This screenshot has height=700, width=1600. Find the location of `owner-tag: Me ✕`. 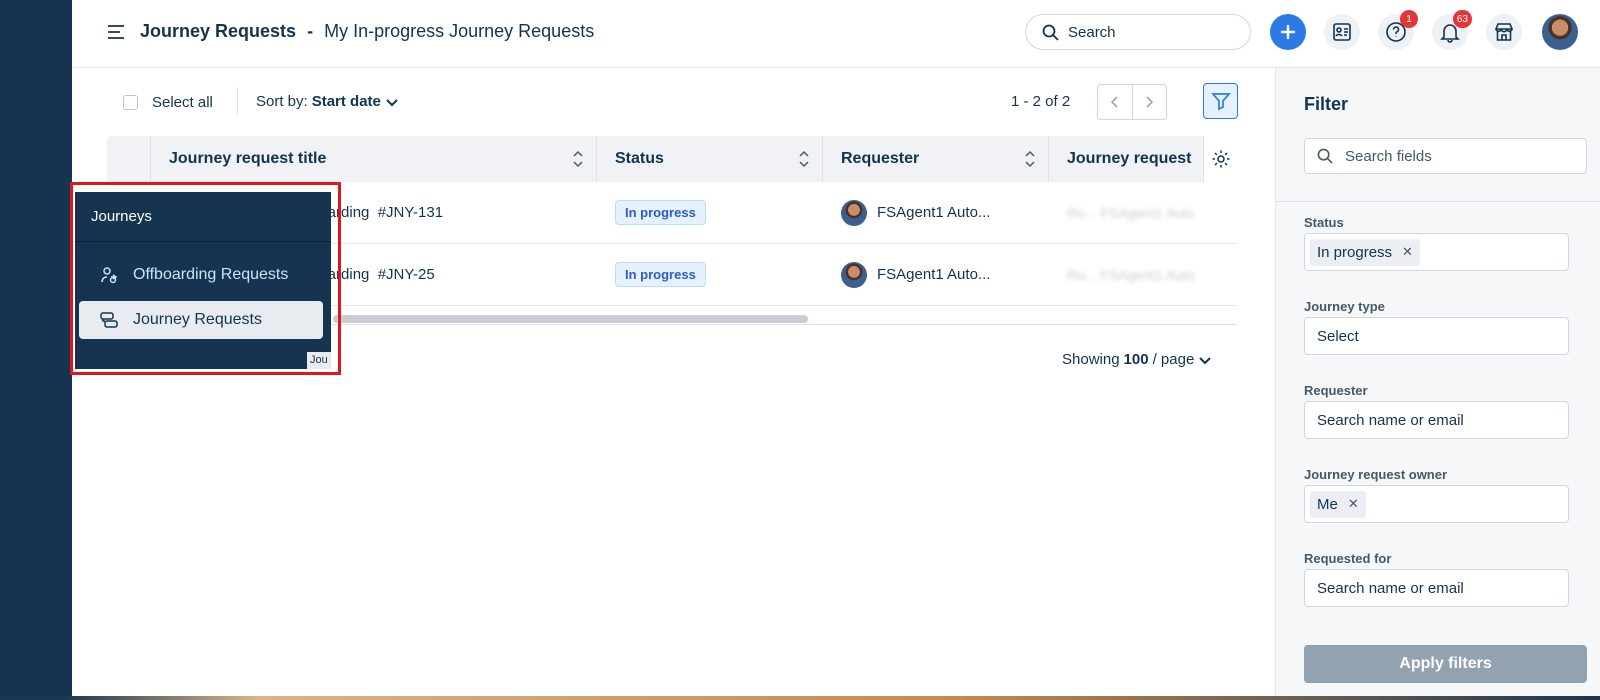

owner-tag: Me ✕ is located at coordinates (1338, 504).